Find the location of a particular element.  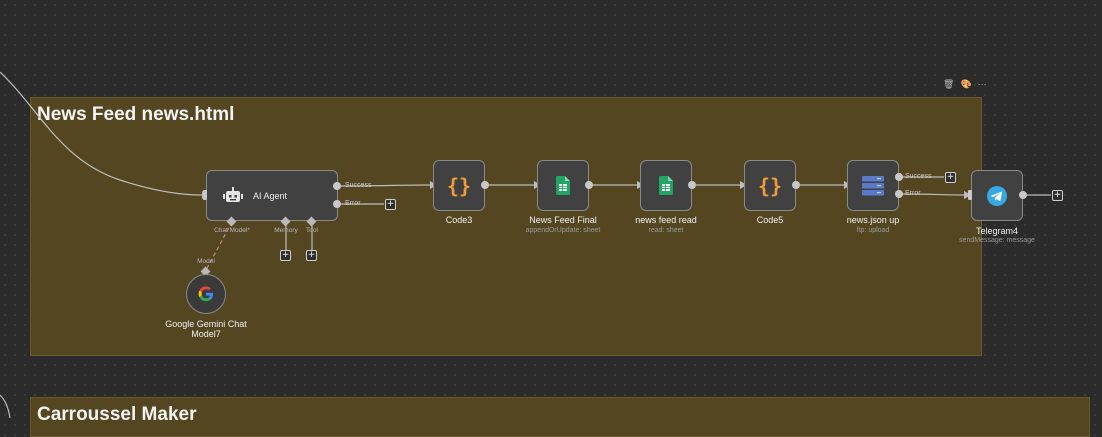

news-feed-read-node is located at coordinates (666, 185).